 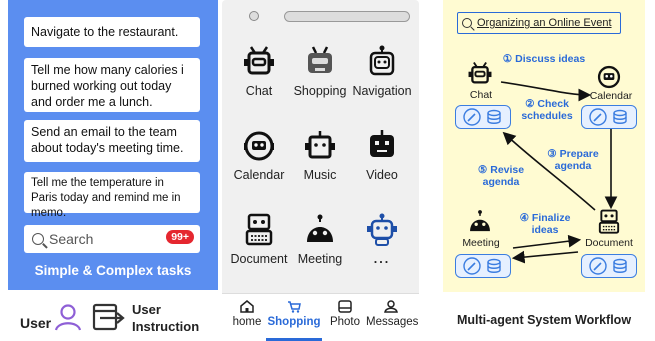 What do you see at coordinates (36, 323) in the screenshot?
I see `legend-user-label: User` at bounding box center [36, 323].